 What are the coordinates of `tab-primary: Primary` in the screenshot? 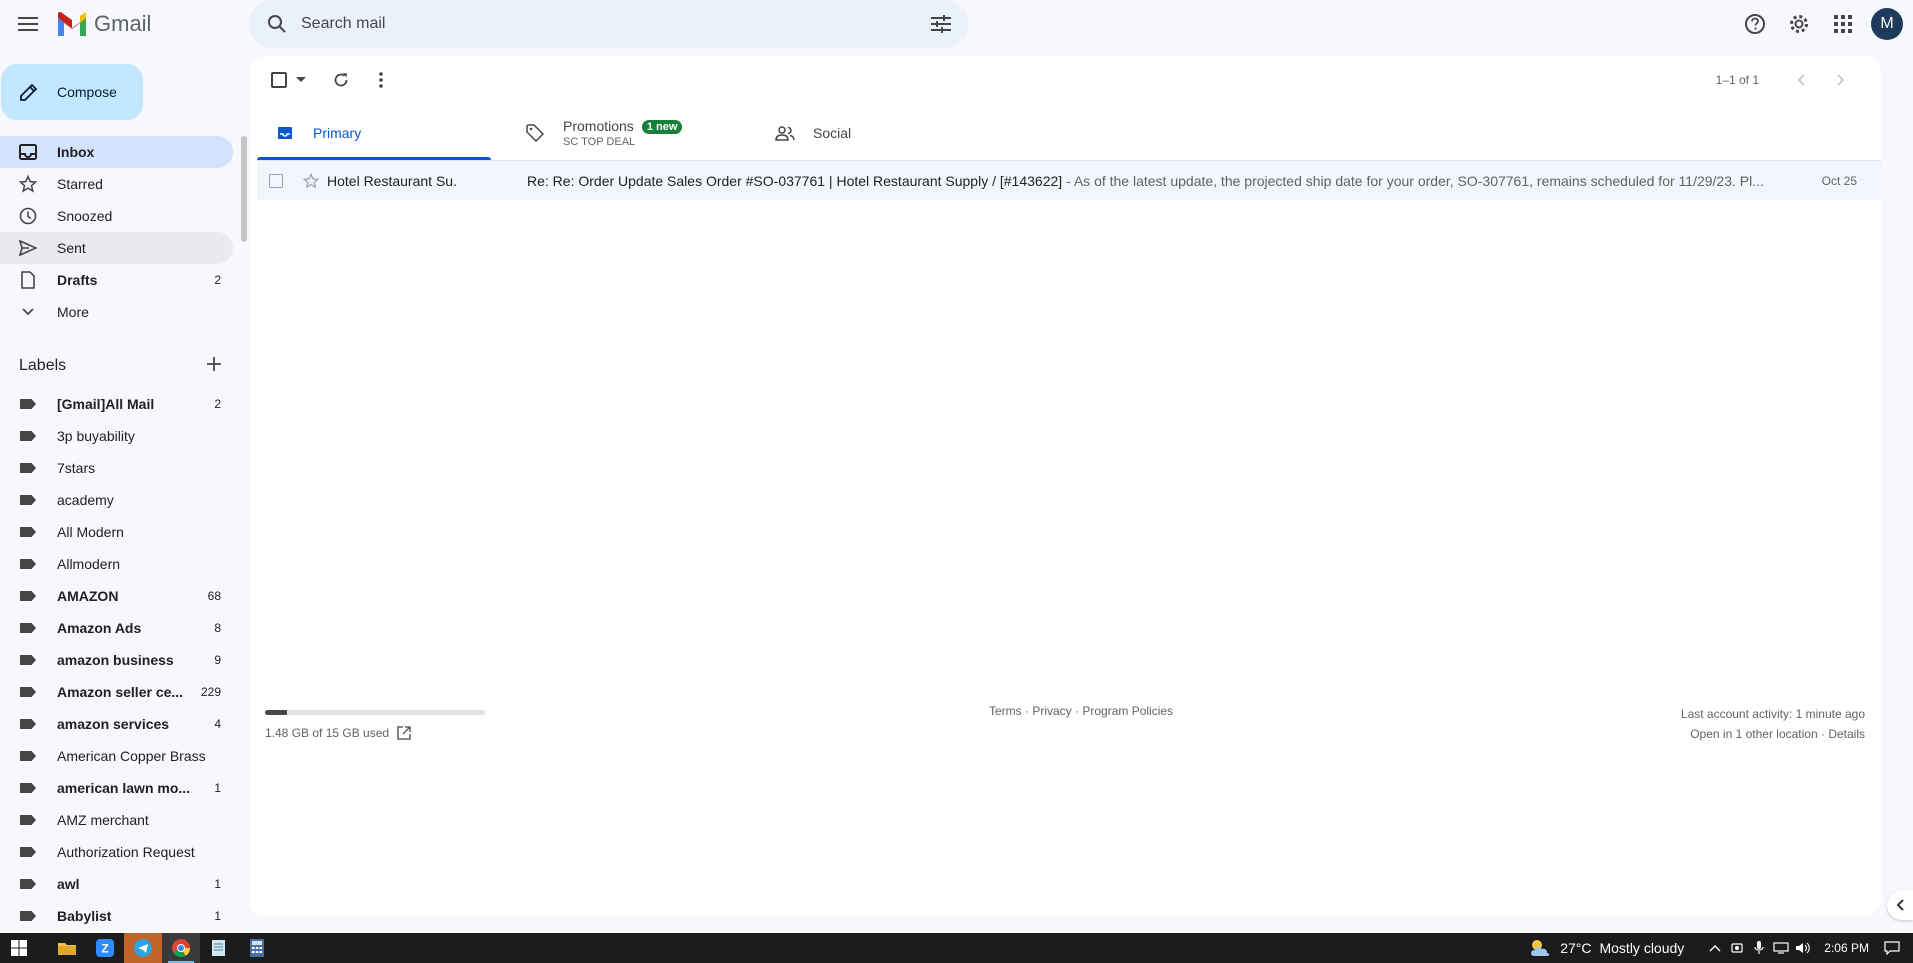 It's located at (382, 133).